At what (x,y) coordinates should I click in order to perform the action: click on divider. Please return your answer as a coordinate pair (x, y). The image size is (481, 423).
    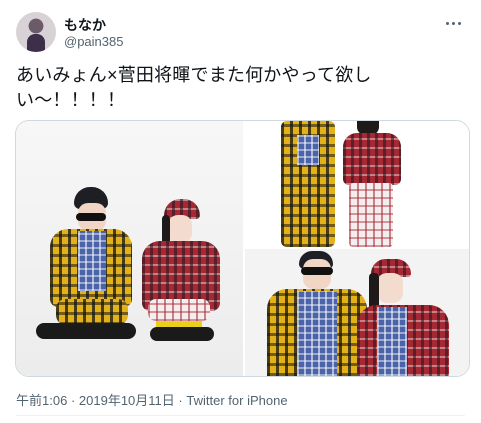
    Looking at the image, I should click on (240, 415).